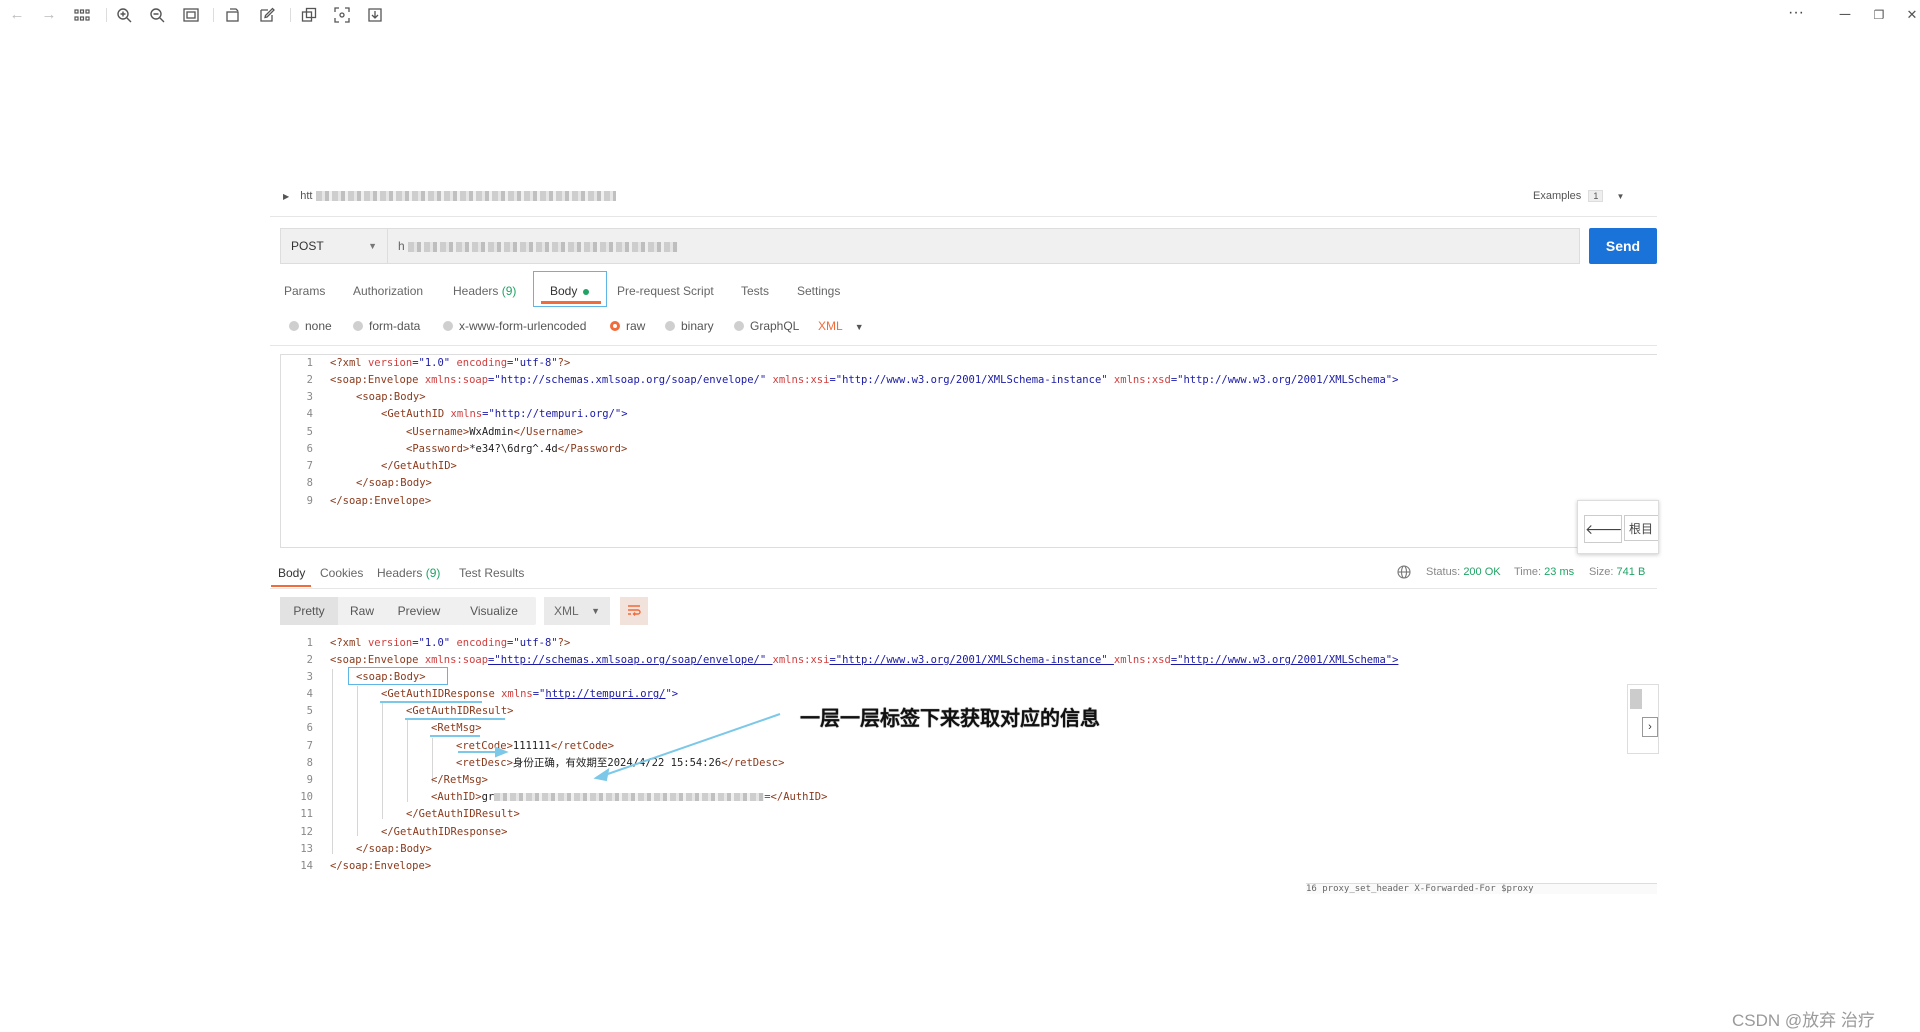  Describe the element at coordinates (830, 326) in the screenshot. I see `body-format-label: XML` at that location.